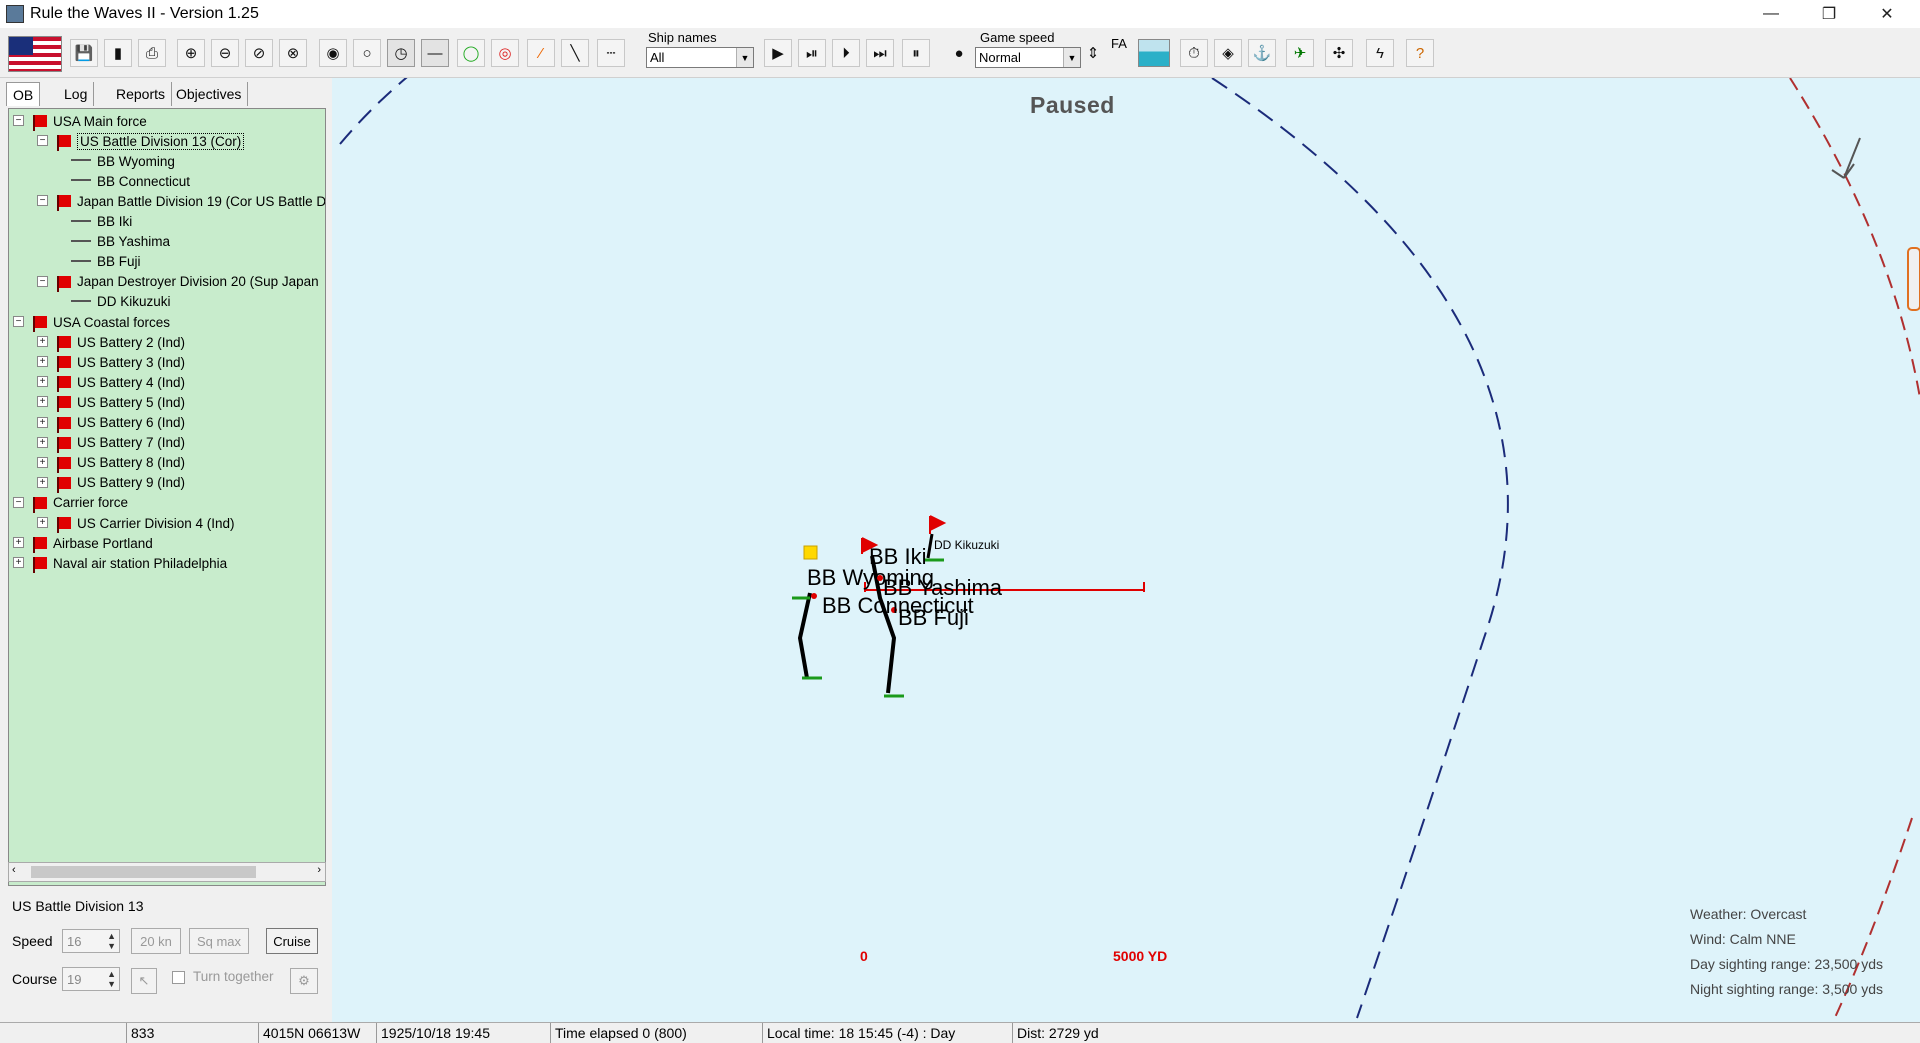 This screenshot has height=1043, width=1920. I want to click on print-icon: ⎙, so click(152, 53).